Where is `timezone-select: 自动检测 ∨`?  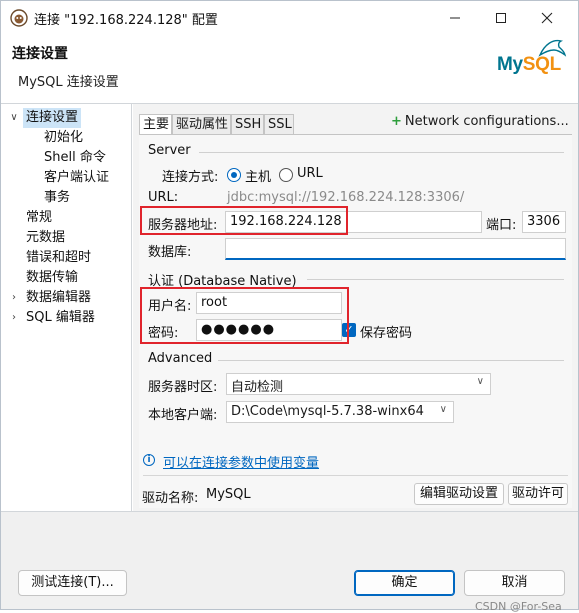
timezone-select: 自动检测 ∨ is located at coordinates (358, 384).